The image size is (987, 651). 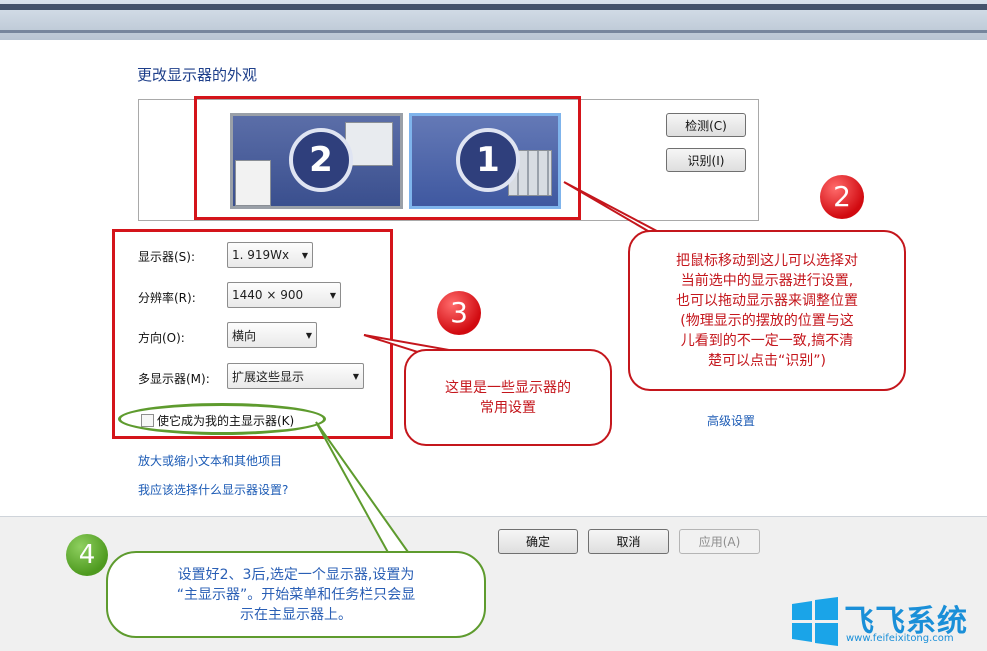 I want to click on callout-2-line: 当前选中的显示器进行设置,, so click(x=767, y=280).